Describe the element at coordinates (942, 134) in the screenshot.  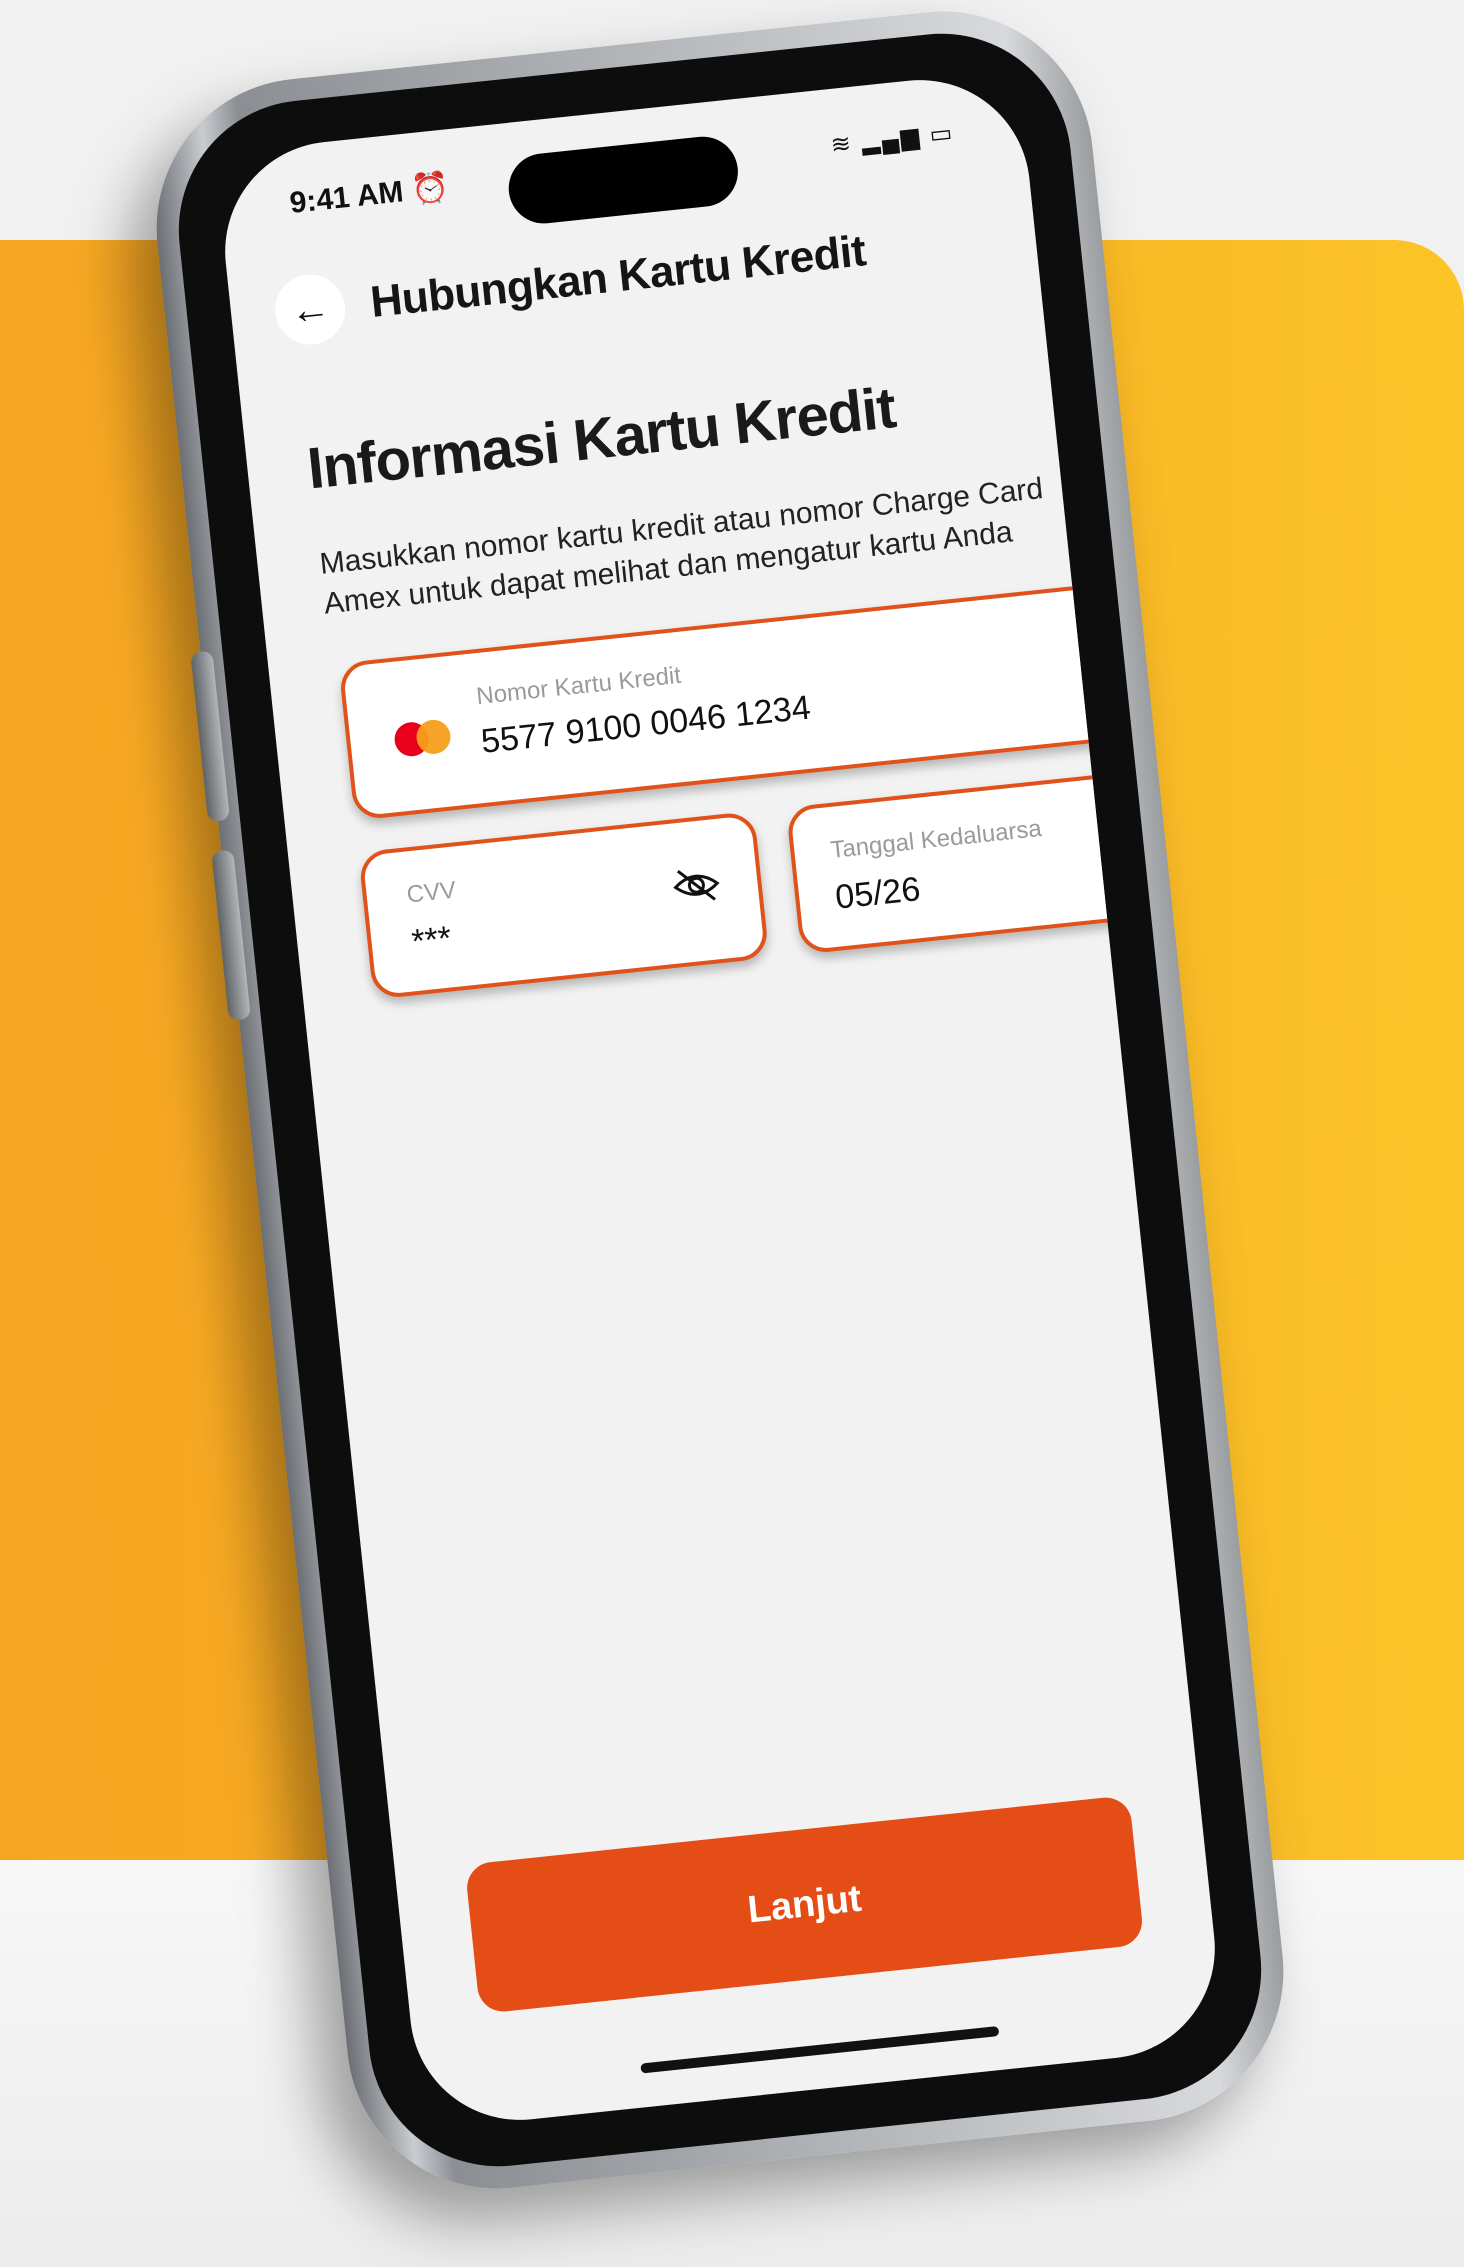
I see `battery-icon: ▭` at that location.